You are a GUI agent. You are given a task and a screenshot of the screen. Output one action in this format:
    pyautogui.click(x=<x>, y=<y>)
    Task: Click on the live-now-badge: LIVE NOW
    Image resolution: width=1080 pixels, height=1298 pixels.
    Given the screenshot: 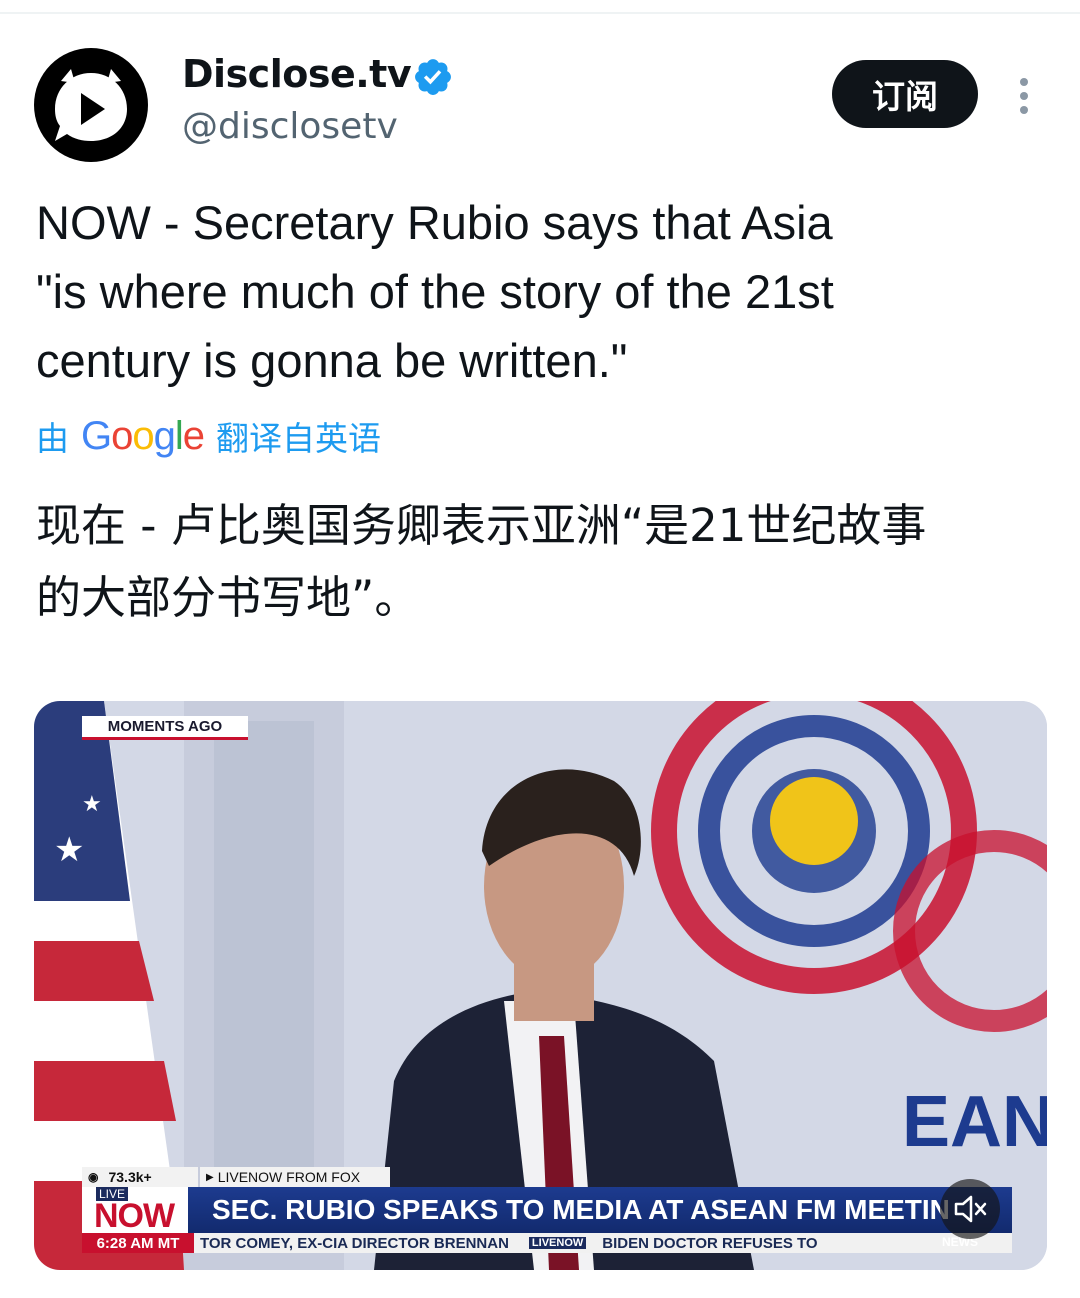 What is the action you would take?
    pyautogui.click(x=135, y=1210)
    